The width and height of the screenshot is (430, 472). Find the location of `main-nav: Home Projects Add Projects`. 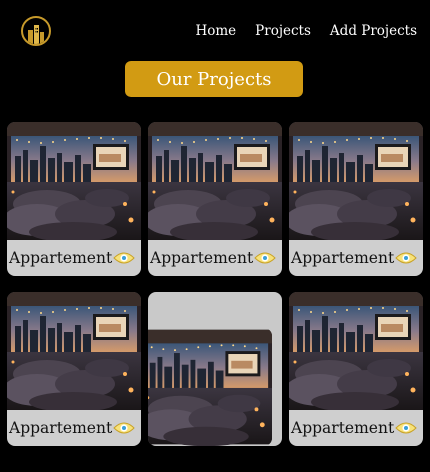

main-nav: Home Projects Add Projects is located at coordinates (306, 31).